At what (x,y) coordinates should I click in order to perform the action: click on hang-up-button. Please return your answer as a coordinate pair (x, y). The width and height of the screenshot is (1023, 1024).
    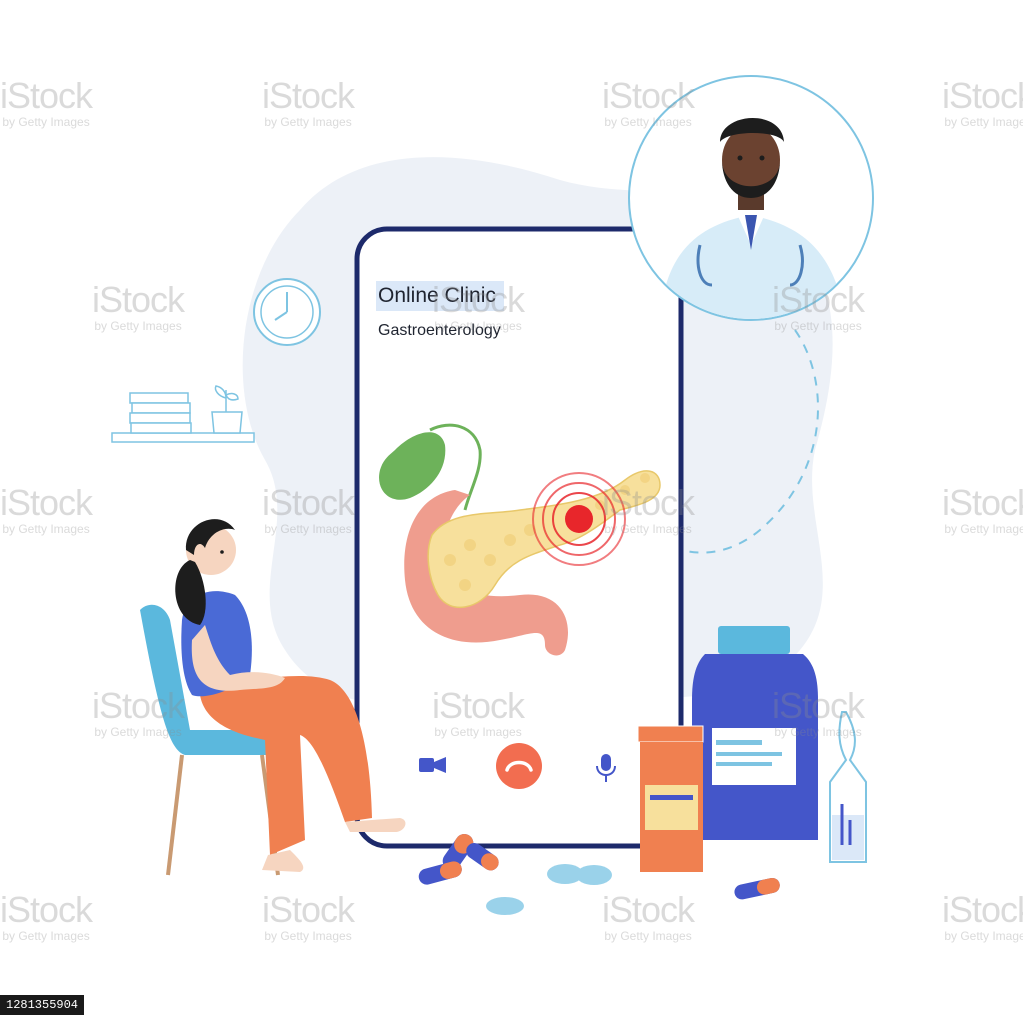
    Looking at the image, I should click on (519, 766).